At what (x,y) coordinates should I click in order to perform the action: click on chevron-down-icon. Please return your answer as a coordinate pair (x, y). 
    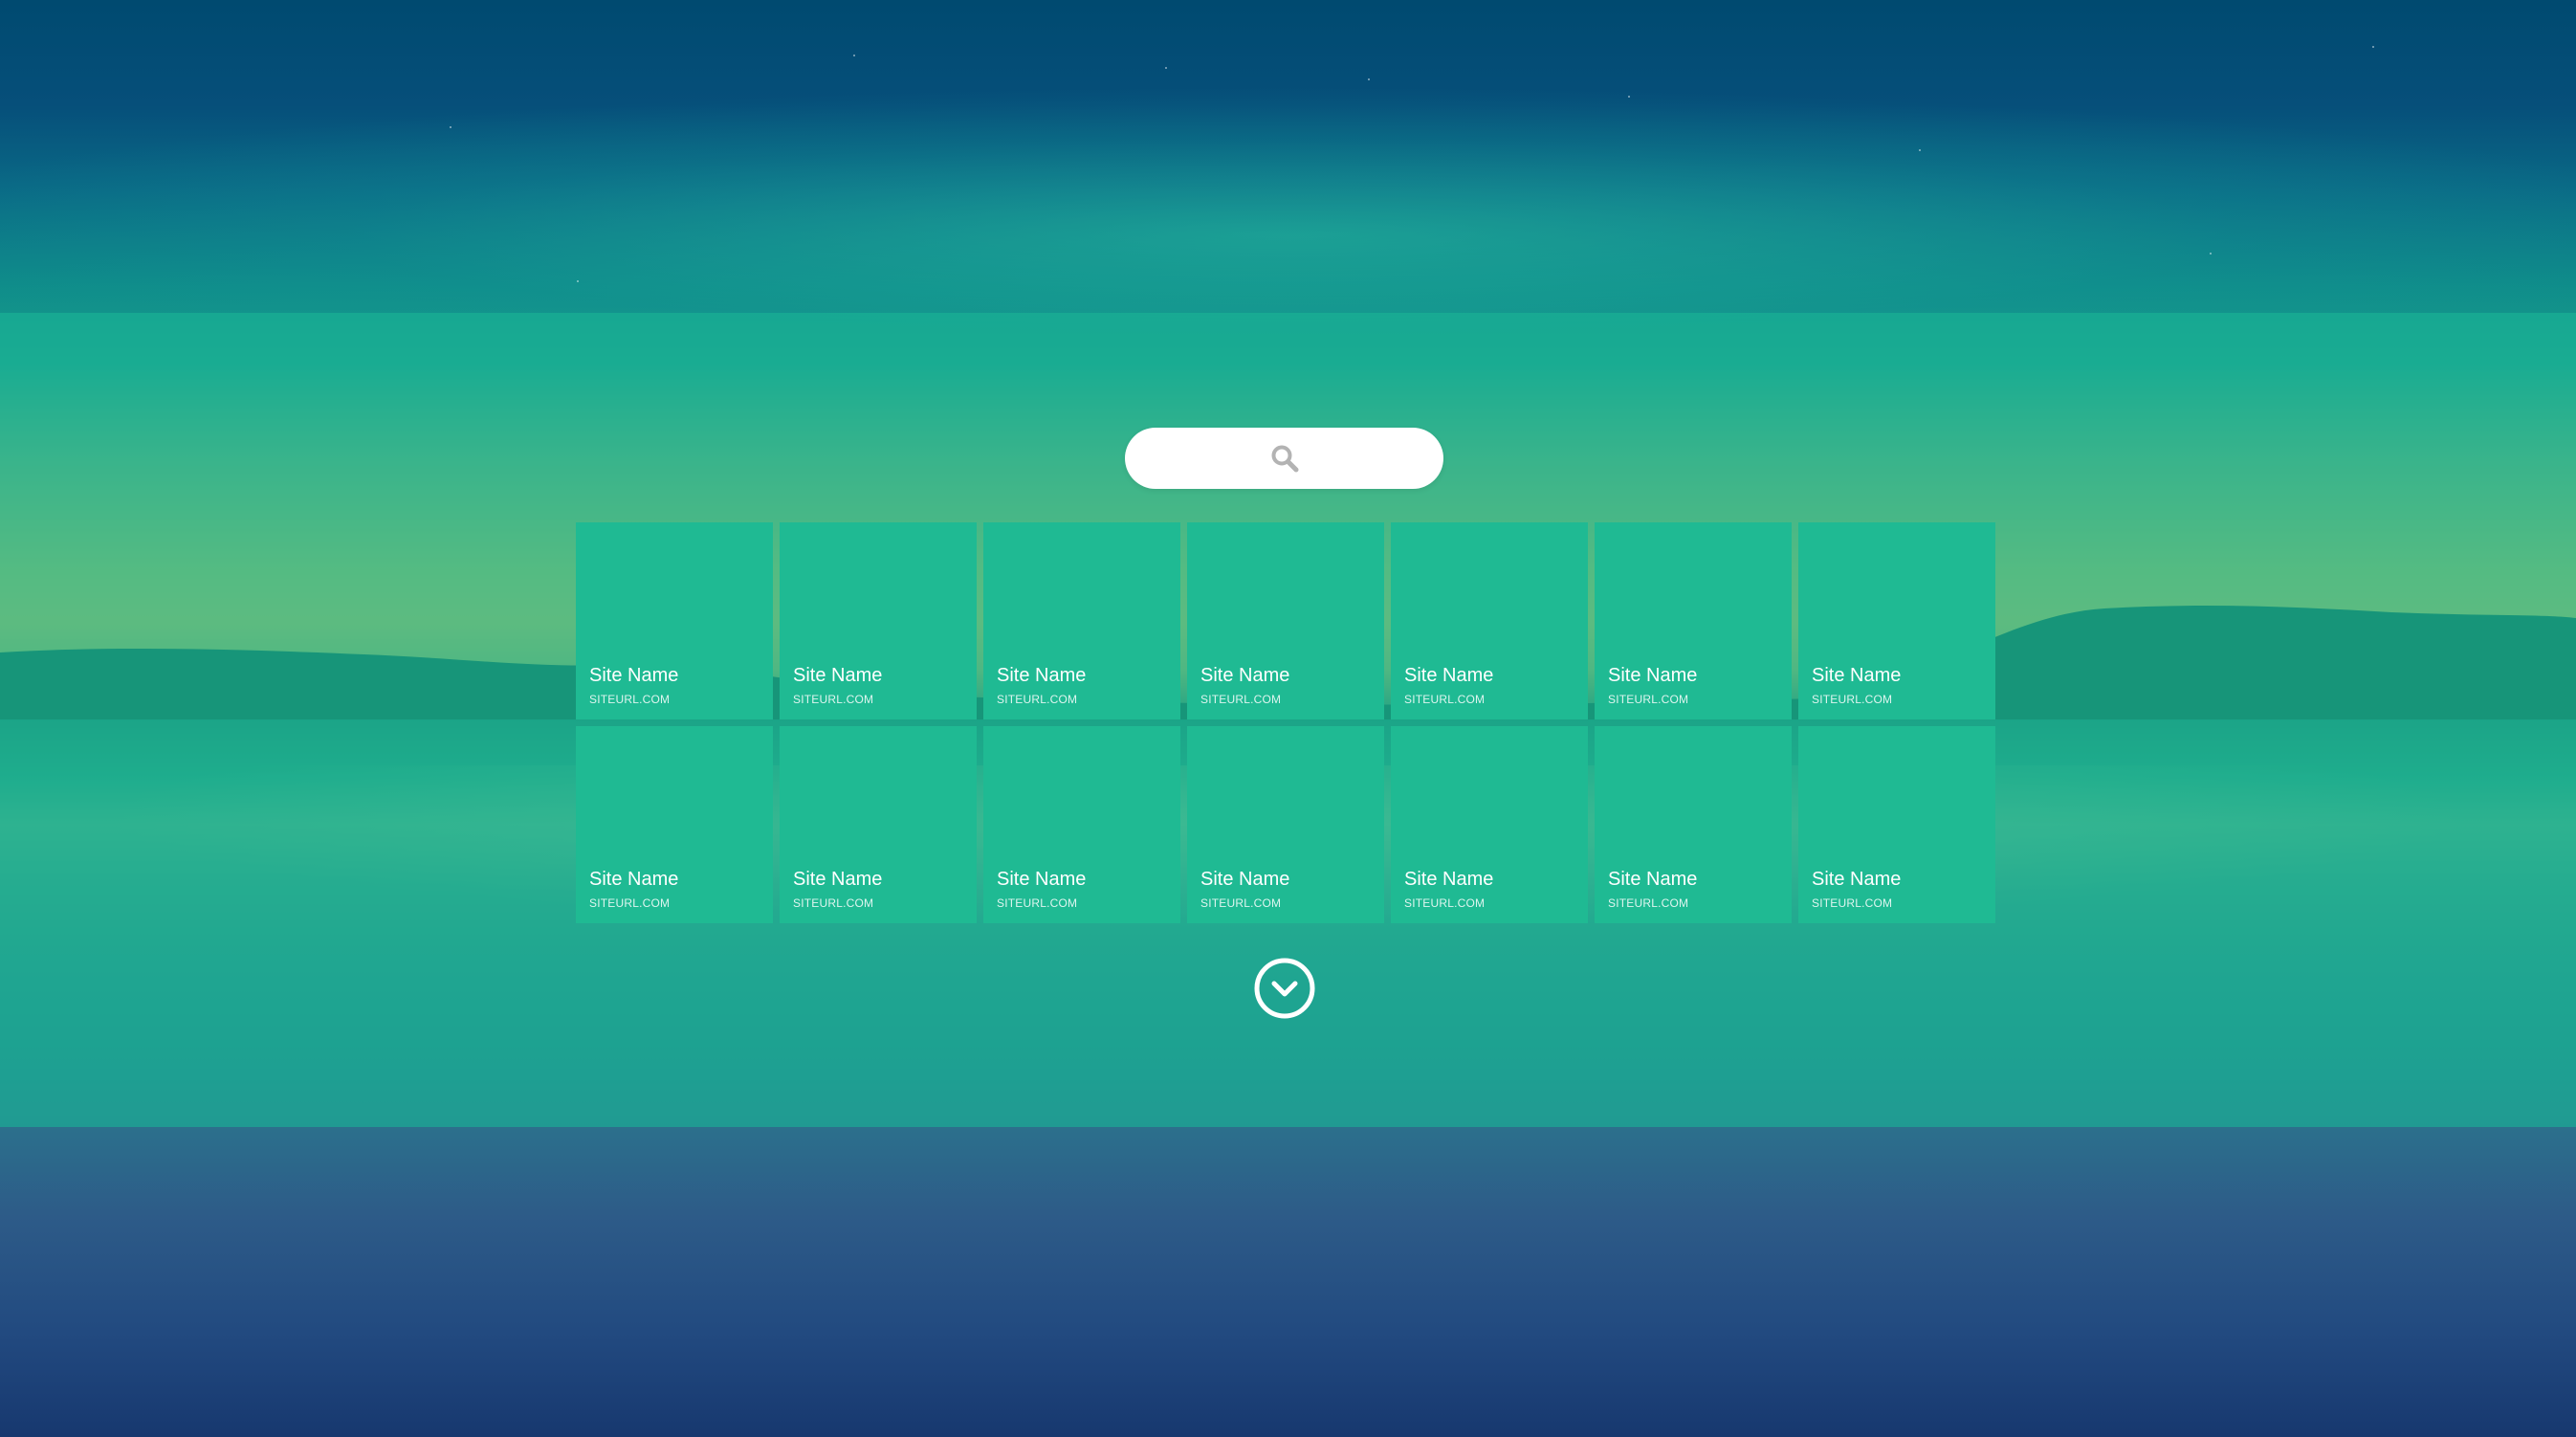
    Looking at the image, I should click on (1284, 989).